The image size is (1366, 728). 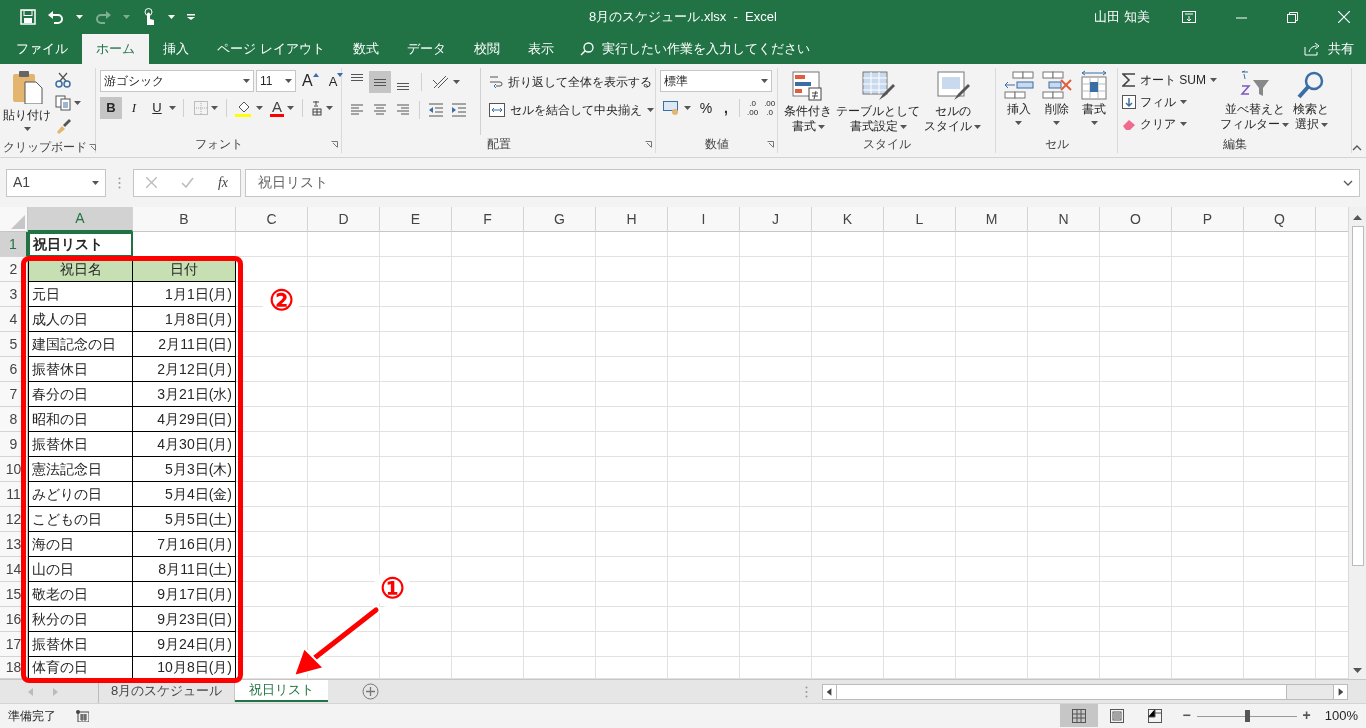 What do you see at coordinates (157, 108) in the screenshot?
I see `font-style-button: U` at bounding box center [157, 108].